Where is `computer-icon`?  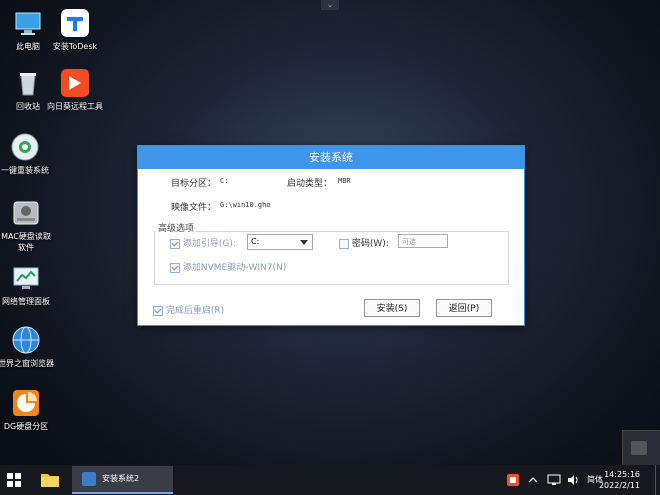 computer-icon is located at coordinates (28, 23).